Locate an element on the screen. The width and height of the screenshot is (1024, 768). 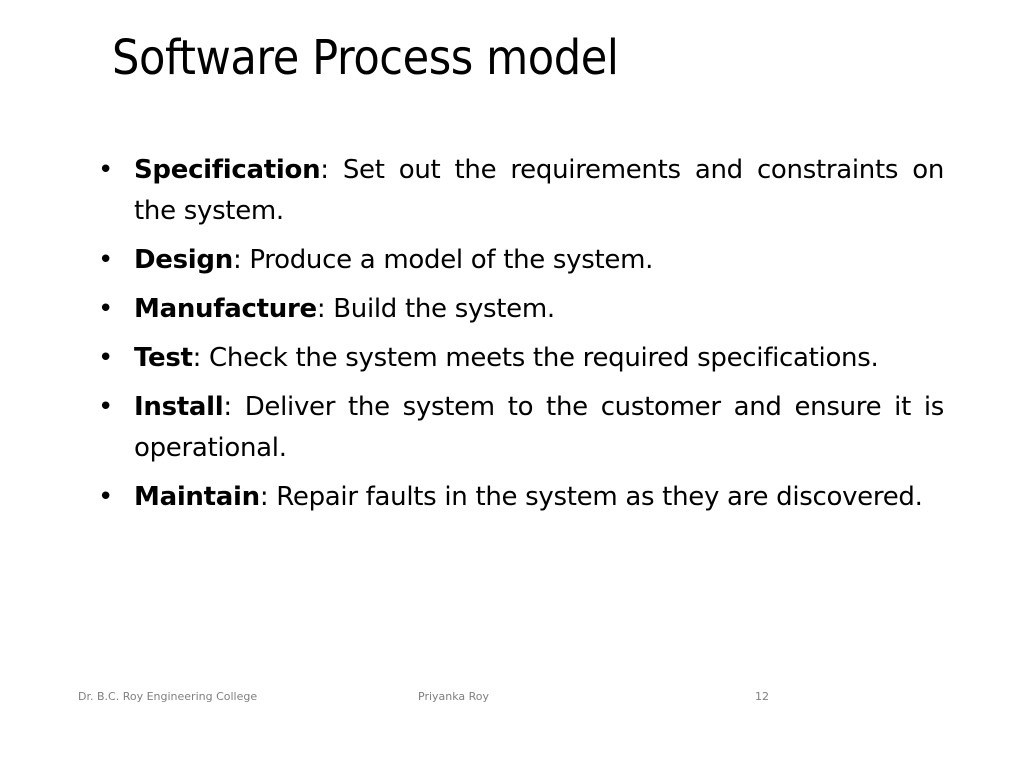
bullet-item-design: • Design: Produce a model of the system. is located at coordinates (521, 260).